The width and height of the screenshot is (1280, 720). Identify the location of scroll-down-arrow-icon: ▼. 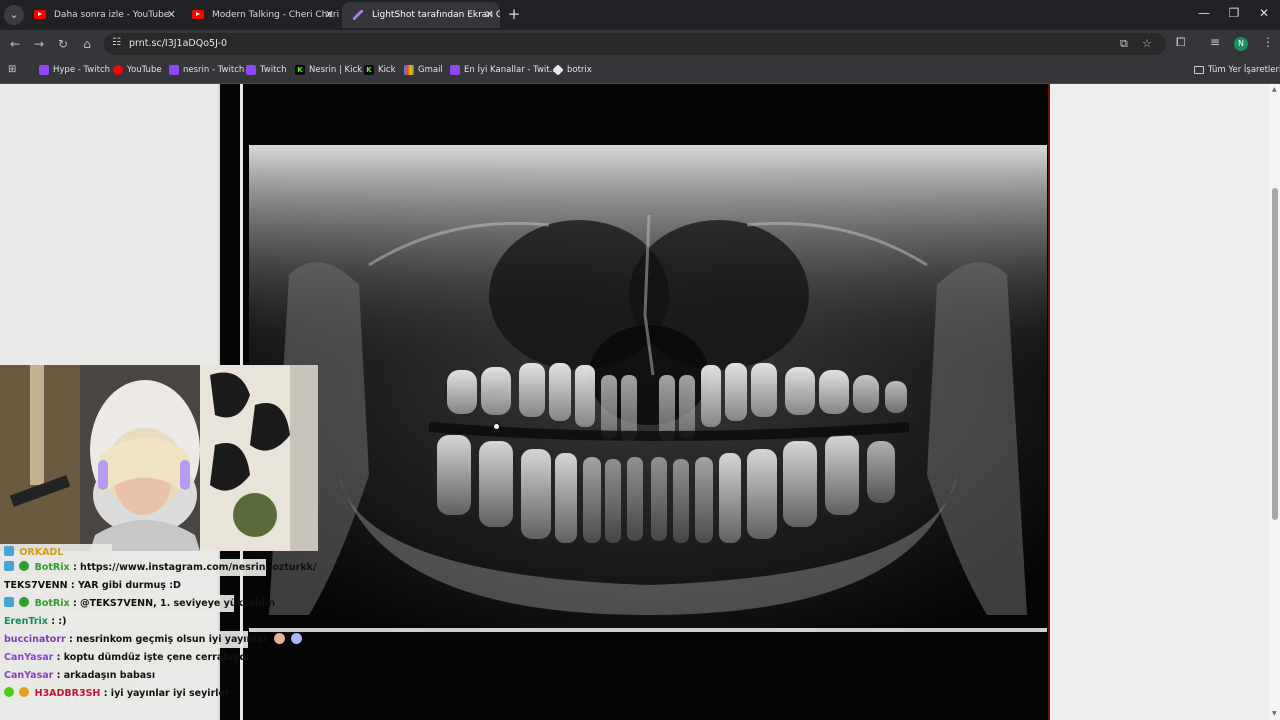
(1274, 713).